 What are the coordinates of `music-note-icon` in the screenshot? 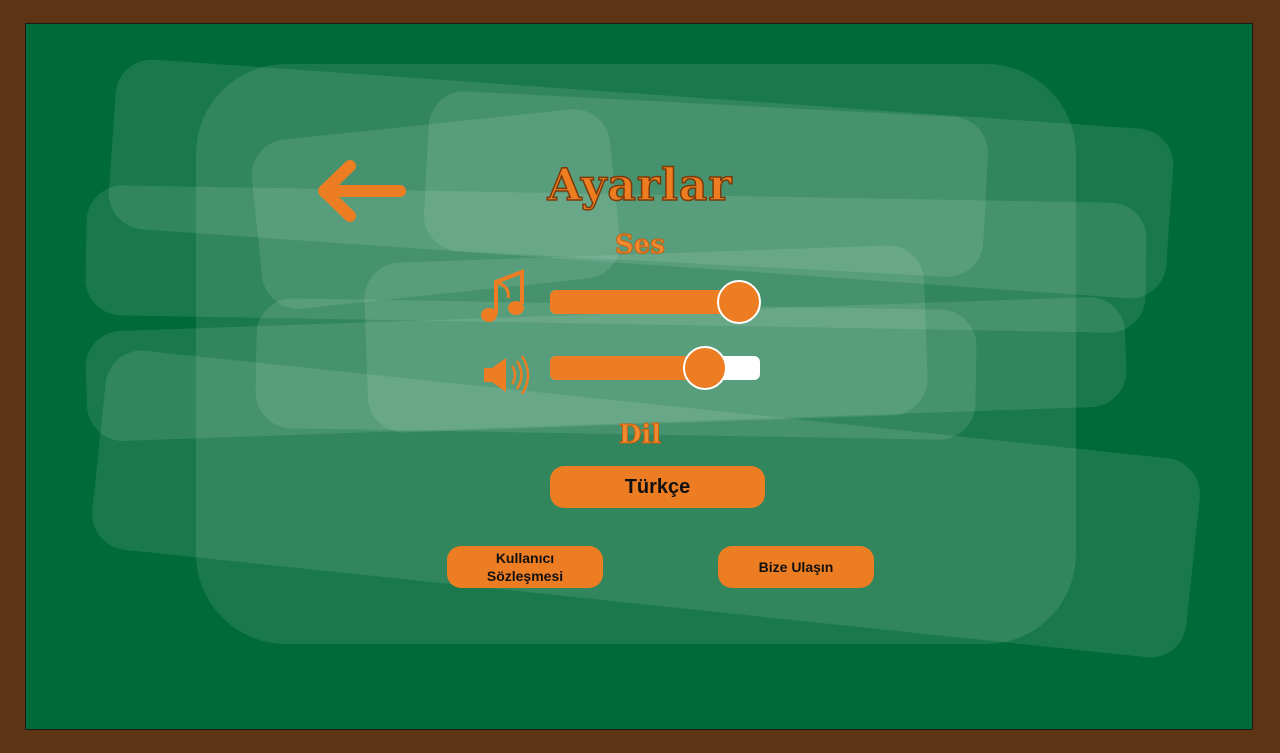 It's located at (502, 295).